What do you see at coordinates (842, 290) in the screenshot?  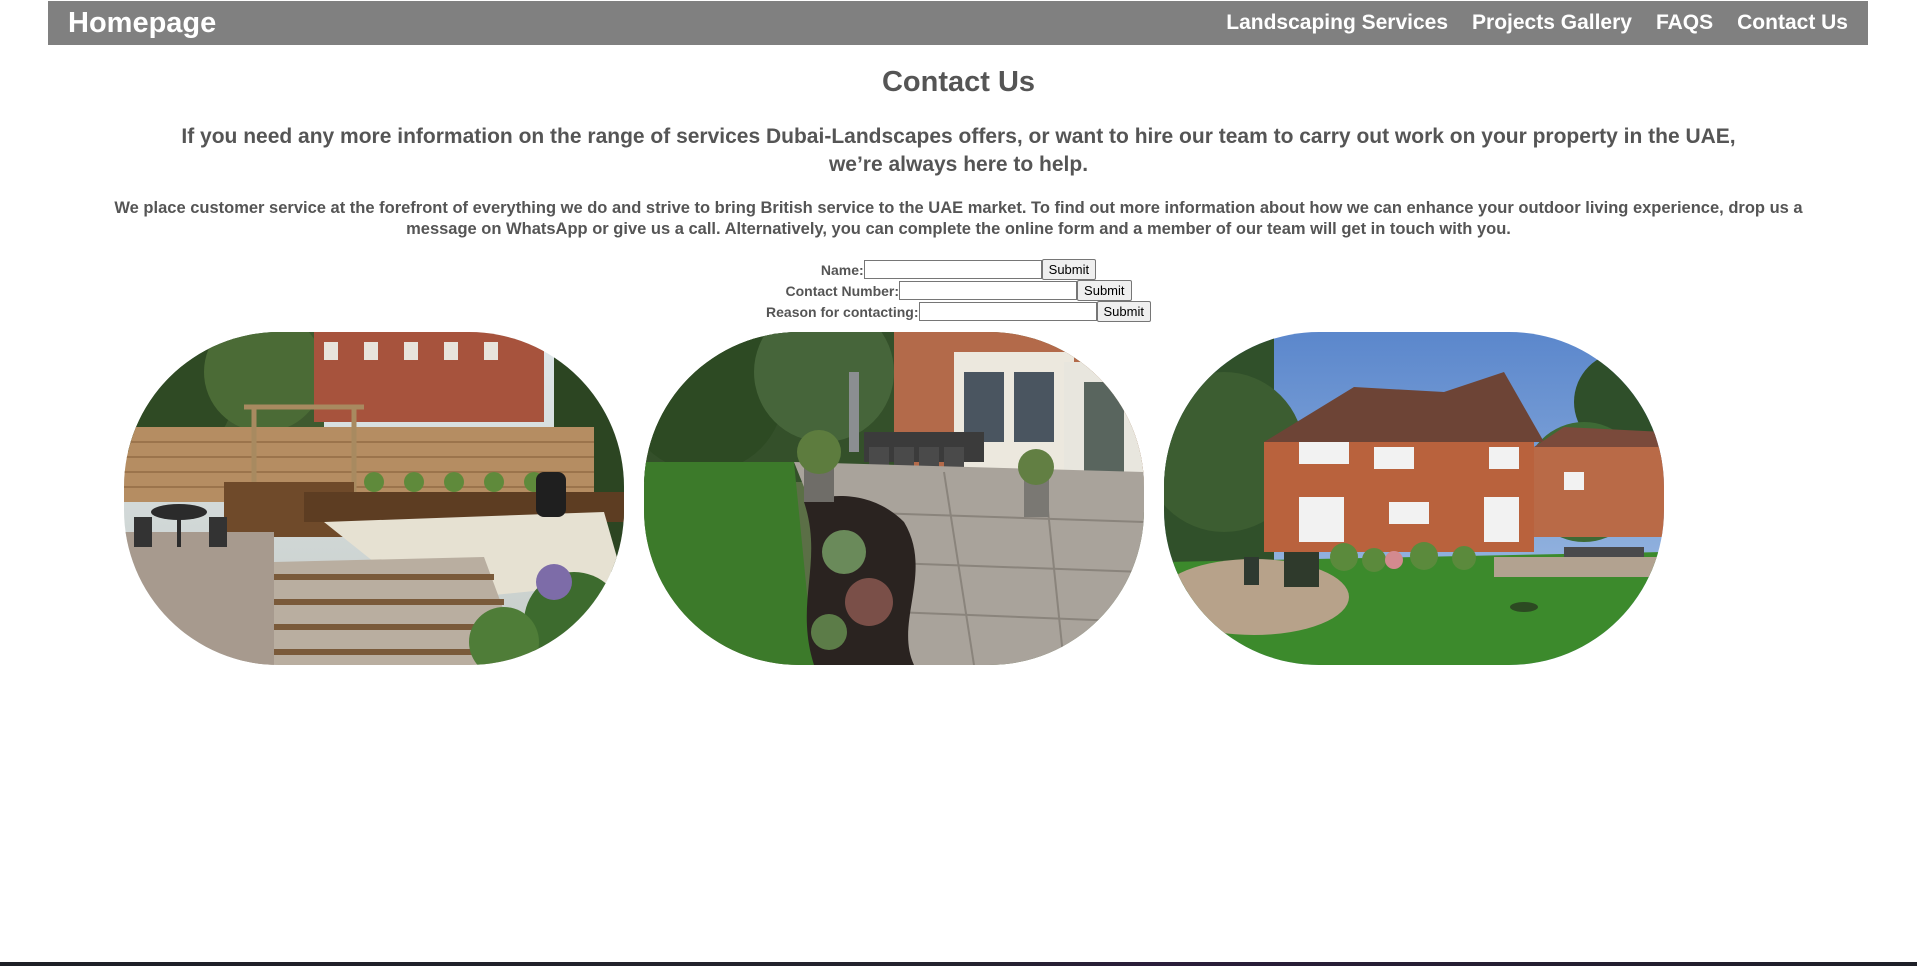 I see `contact-number-label: Contact Number:` at bounding box center [842, 290].